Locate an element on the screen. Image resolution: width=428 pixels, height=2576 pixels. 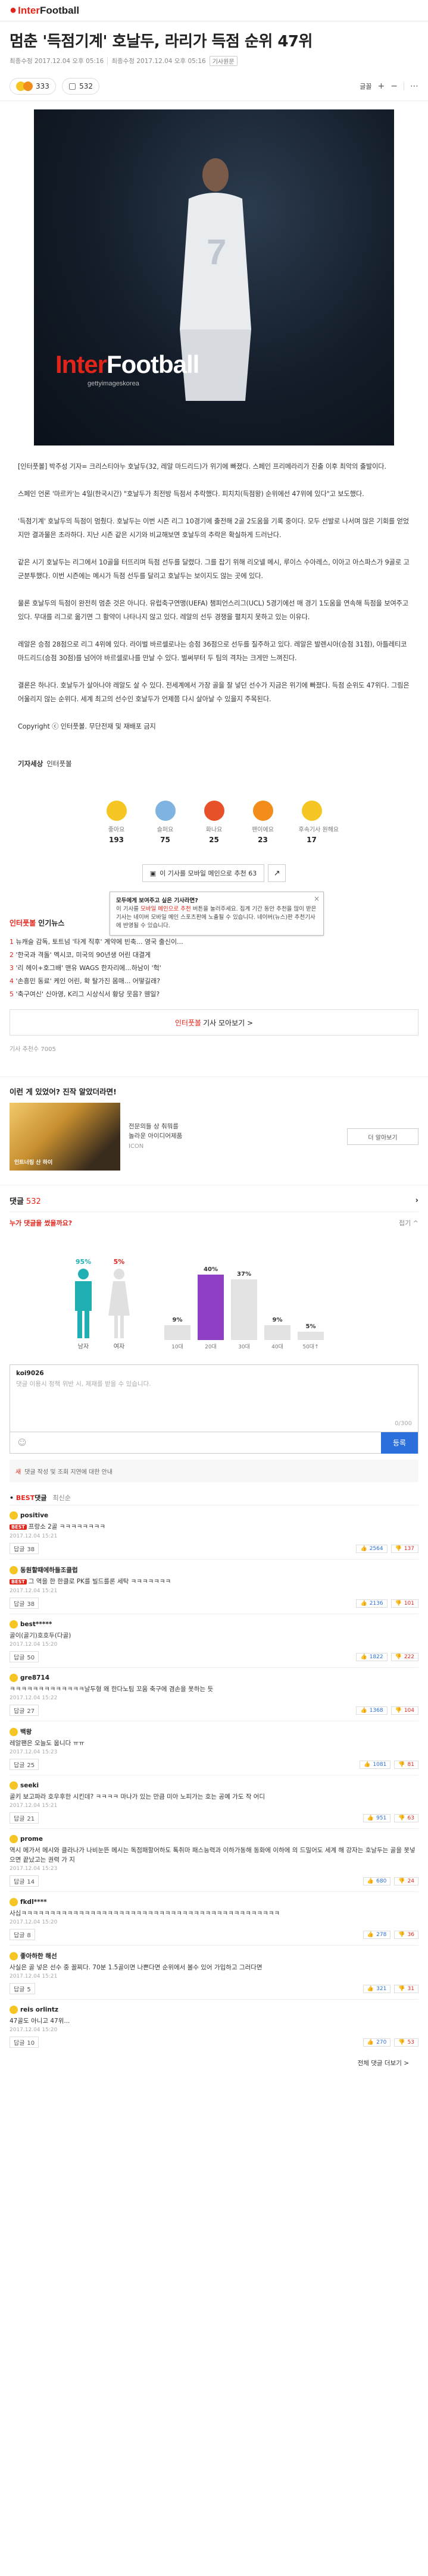
current-user-id: koi9026 is located at coordinates (30, 1373).